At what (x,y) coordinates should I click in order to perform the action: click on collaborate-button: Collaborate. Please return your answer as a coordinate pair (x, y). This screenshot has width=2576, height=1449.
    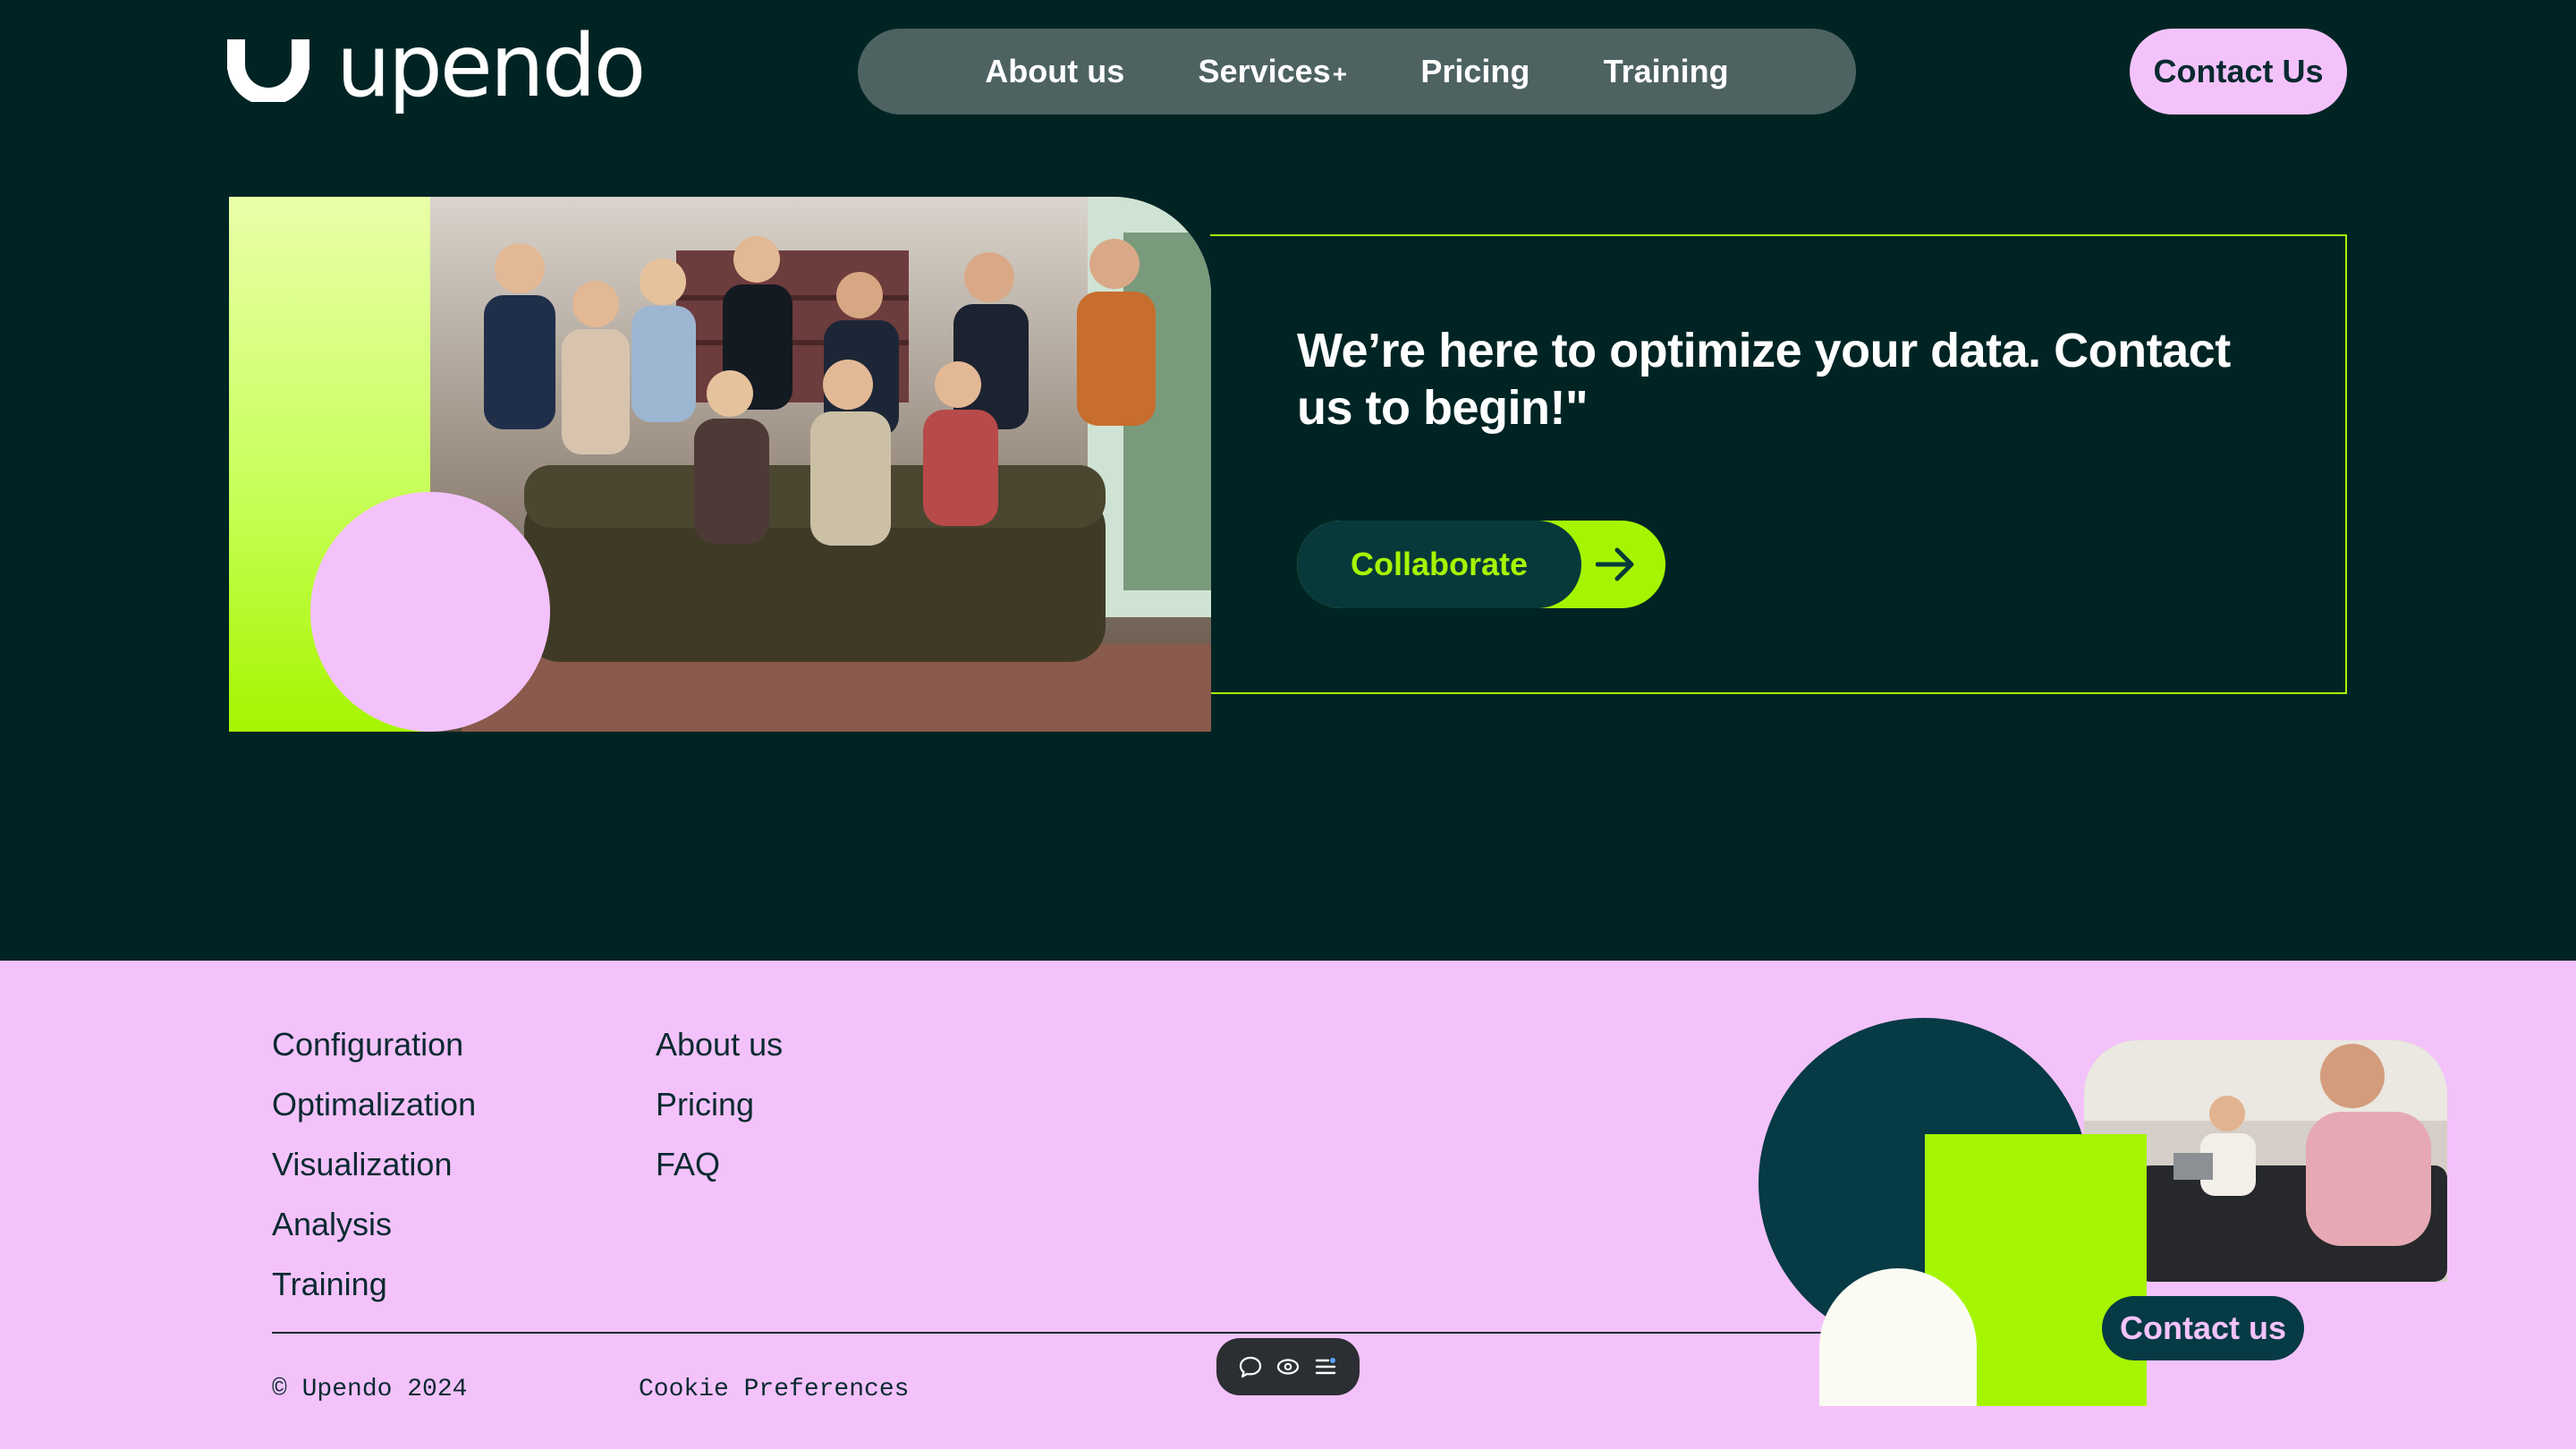
    Looking at the image, I should click on (1481, 564).